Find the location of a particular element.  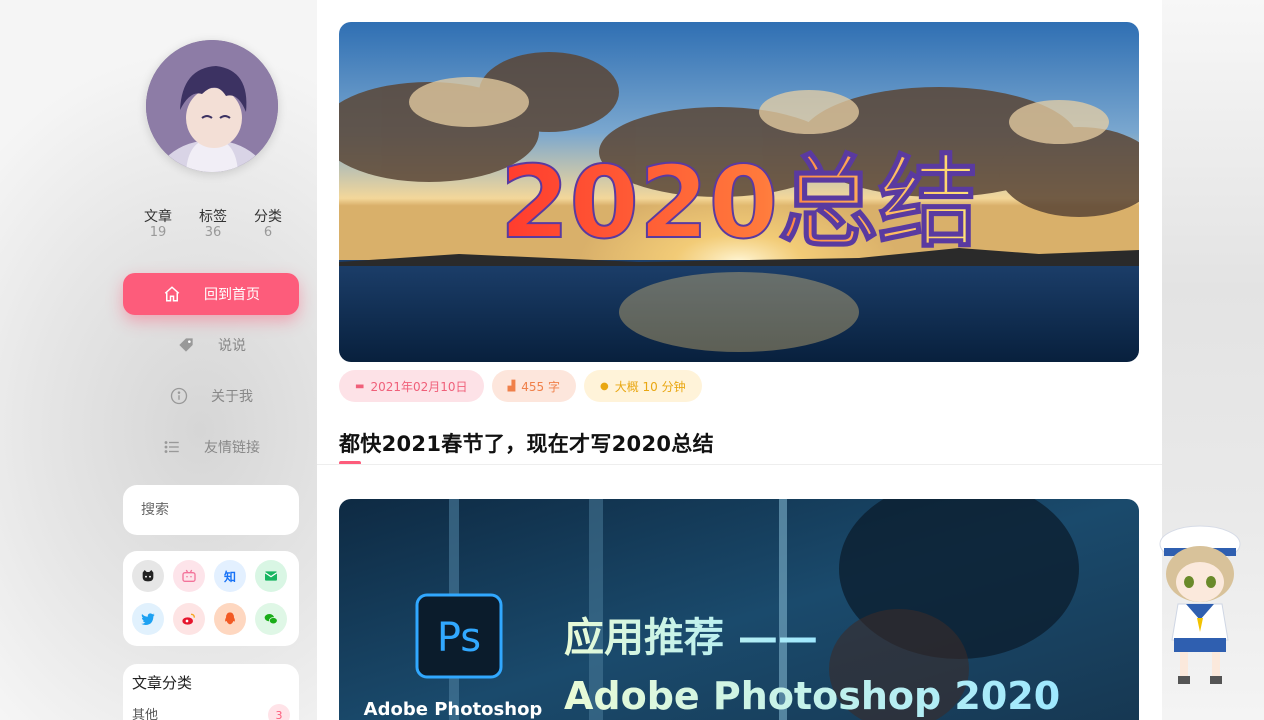

nav-friend-links: 友情链接 is located at coordinates (211, 447).